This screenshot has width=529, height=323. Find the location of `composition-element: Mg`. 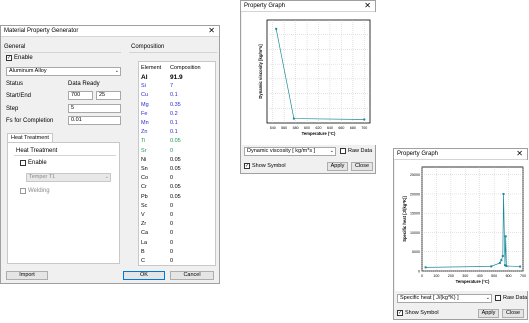

composition-element: Mg is located at coordinates (145, 104).